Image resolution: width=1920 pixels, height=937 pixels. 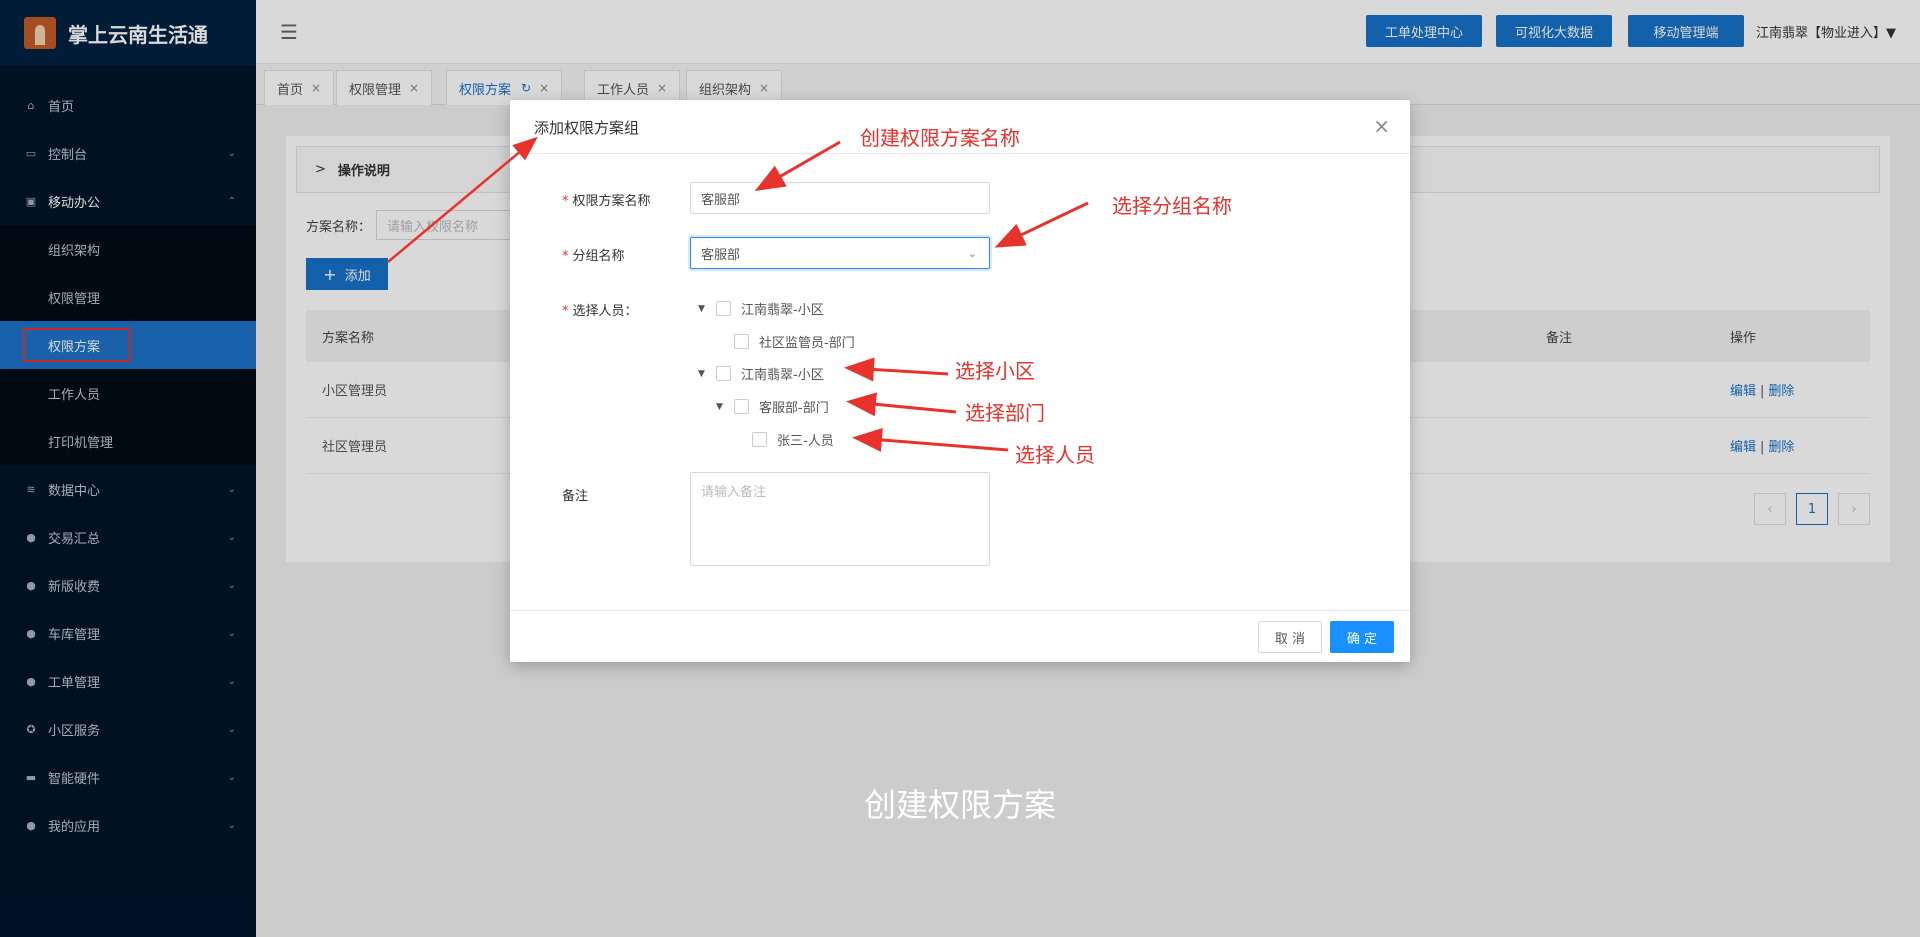 What do you see at coordinates (1290, 637) in the screenshot?
I see `cancel-button: 取 消` at bounding box center [1290, 637].